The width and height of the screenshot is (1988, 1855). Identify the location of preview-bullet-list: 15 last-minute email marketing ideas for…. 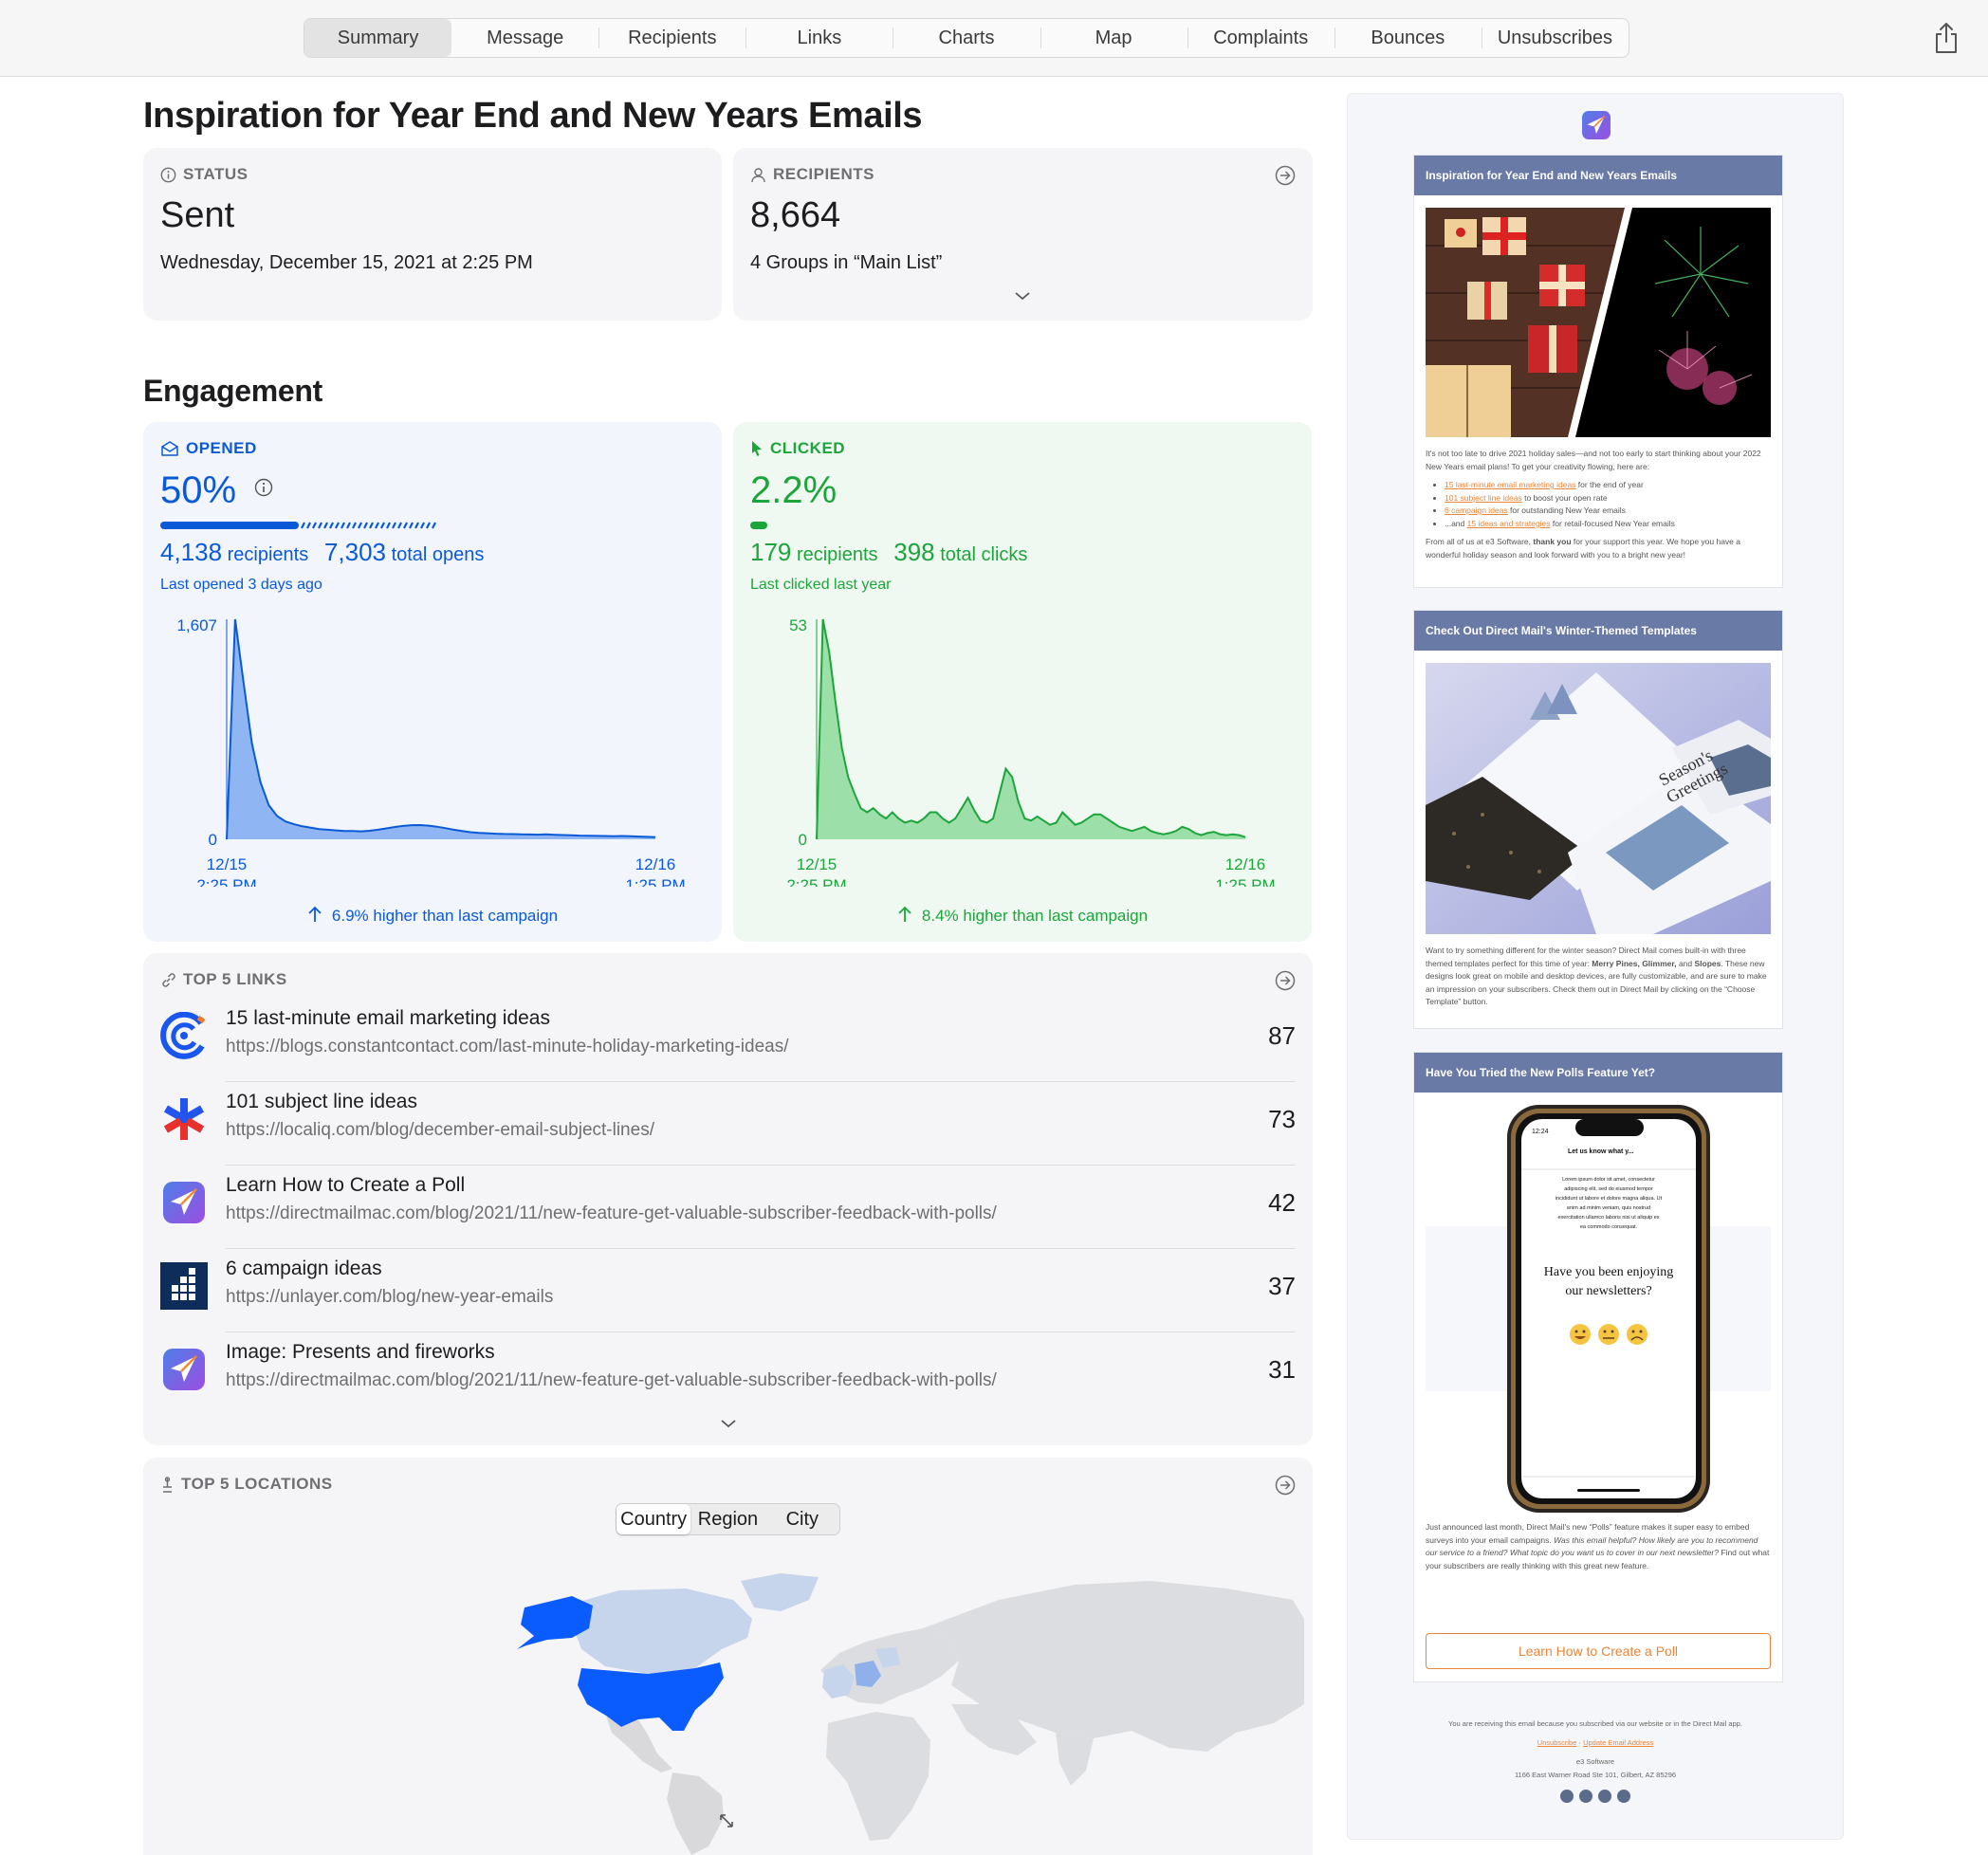
(1599, 505).